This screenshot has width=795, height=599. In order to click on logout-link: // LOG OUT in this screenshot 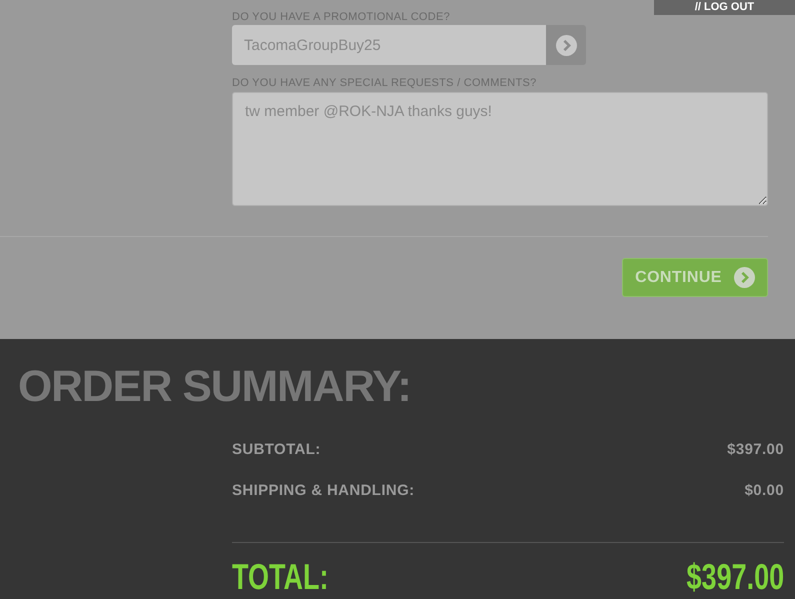, I will do `click(724, 7)`.